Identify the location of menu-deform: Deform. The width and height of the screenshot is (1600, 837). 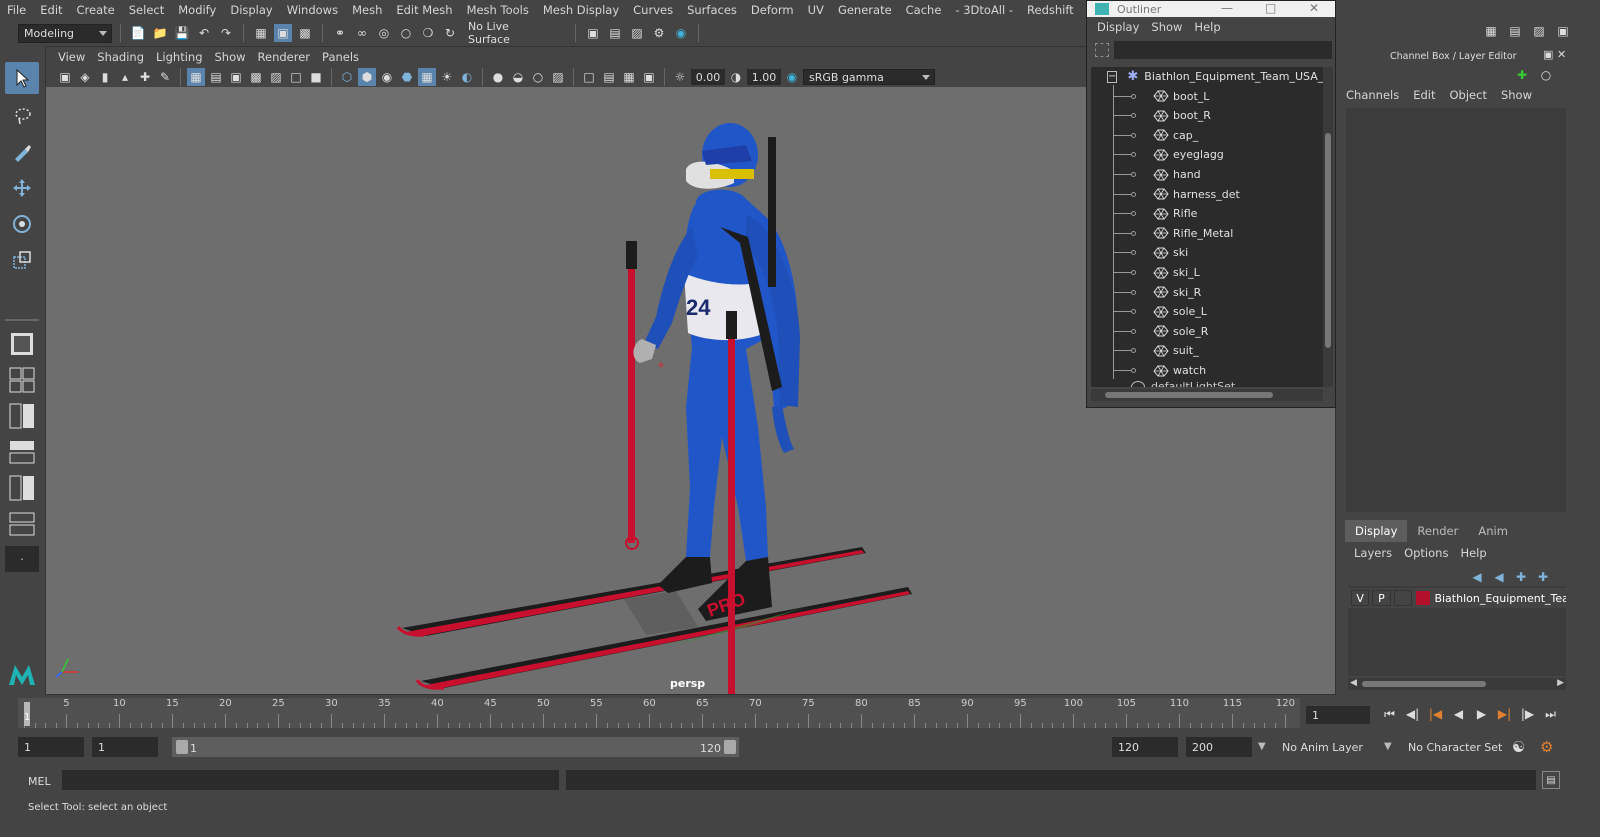
(772, 10).